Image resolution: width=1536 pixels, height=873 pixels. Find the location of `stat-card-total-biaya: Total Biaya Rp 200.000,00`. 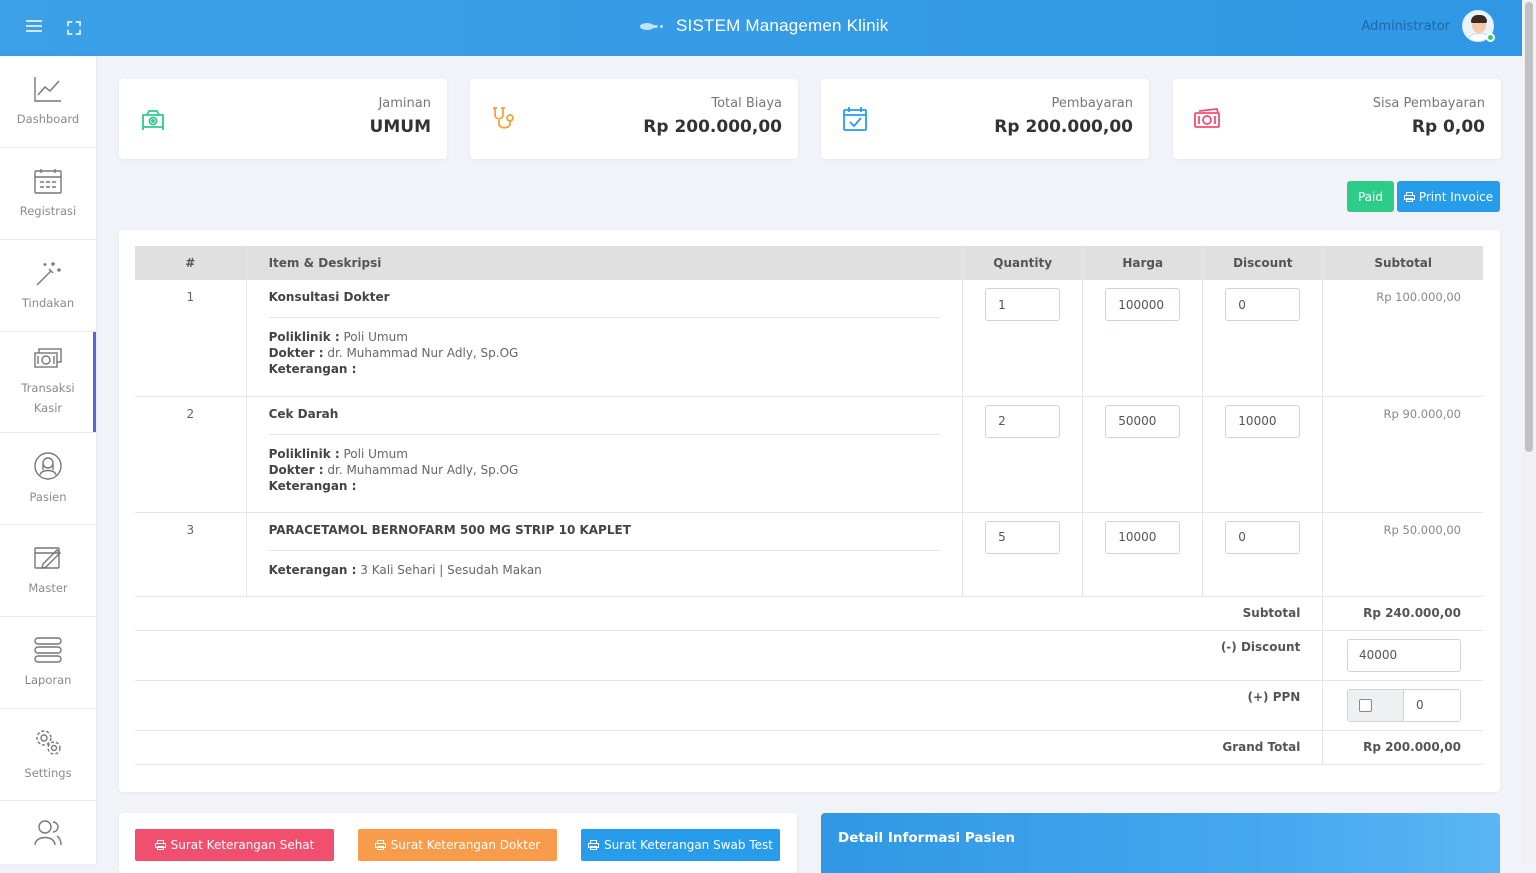

stat-card-total-biaya: Total Biaya Rp 200.000,00 is located at coordinates (634, 119).